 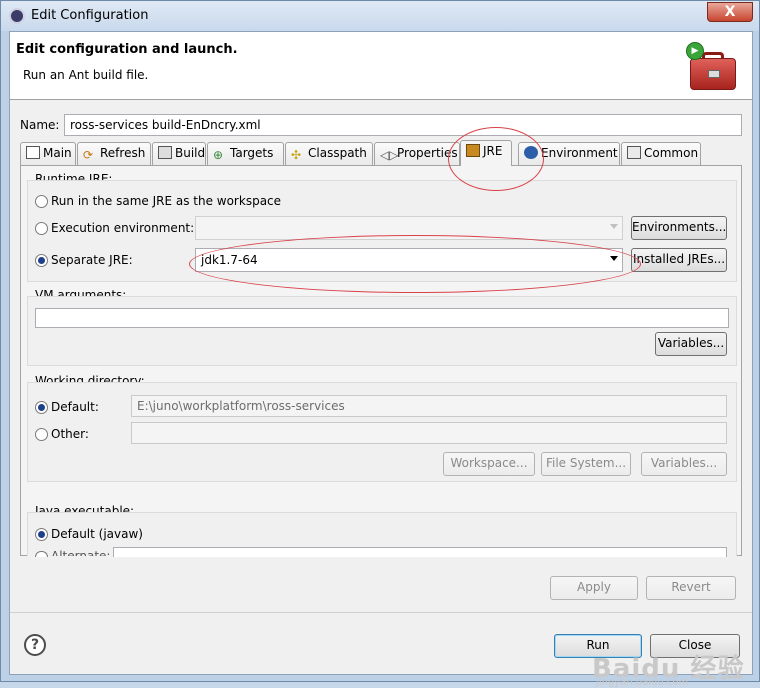 What do you see at coordinates (730, 12) in the screenshot?
I see `window-close-button: X` at bounding box center [730, 12].